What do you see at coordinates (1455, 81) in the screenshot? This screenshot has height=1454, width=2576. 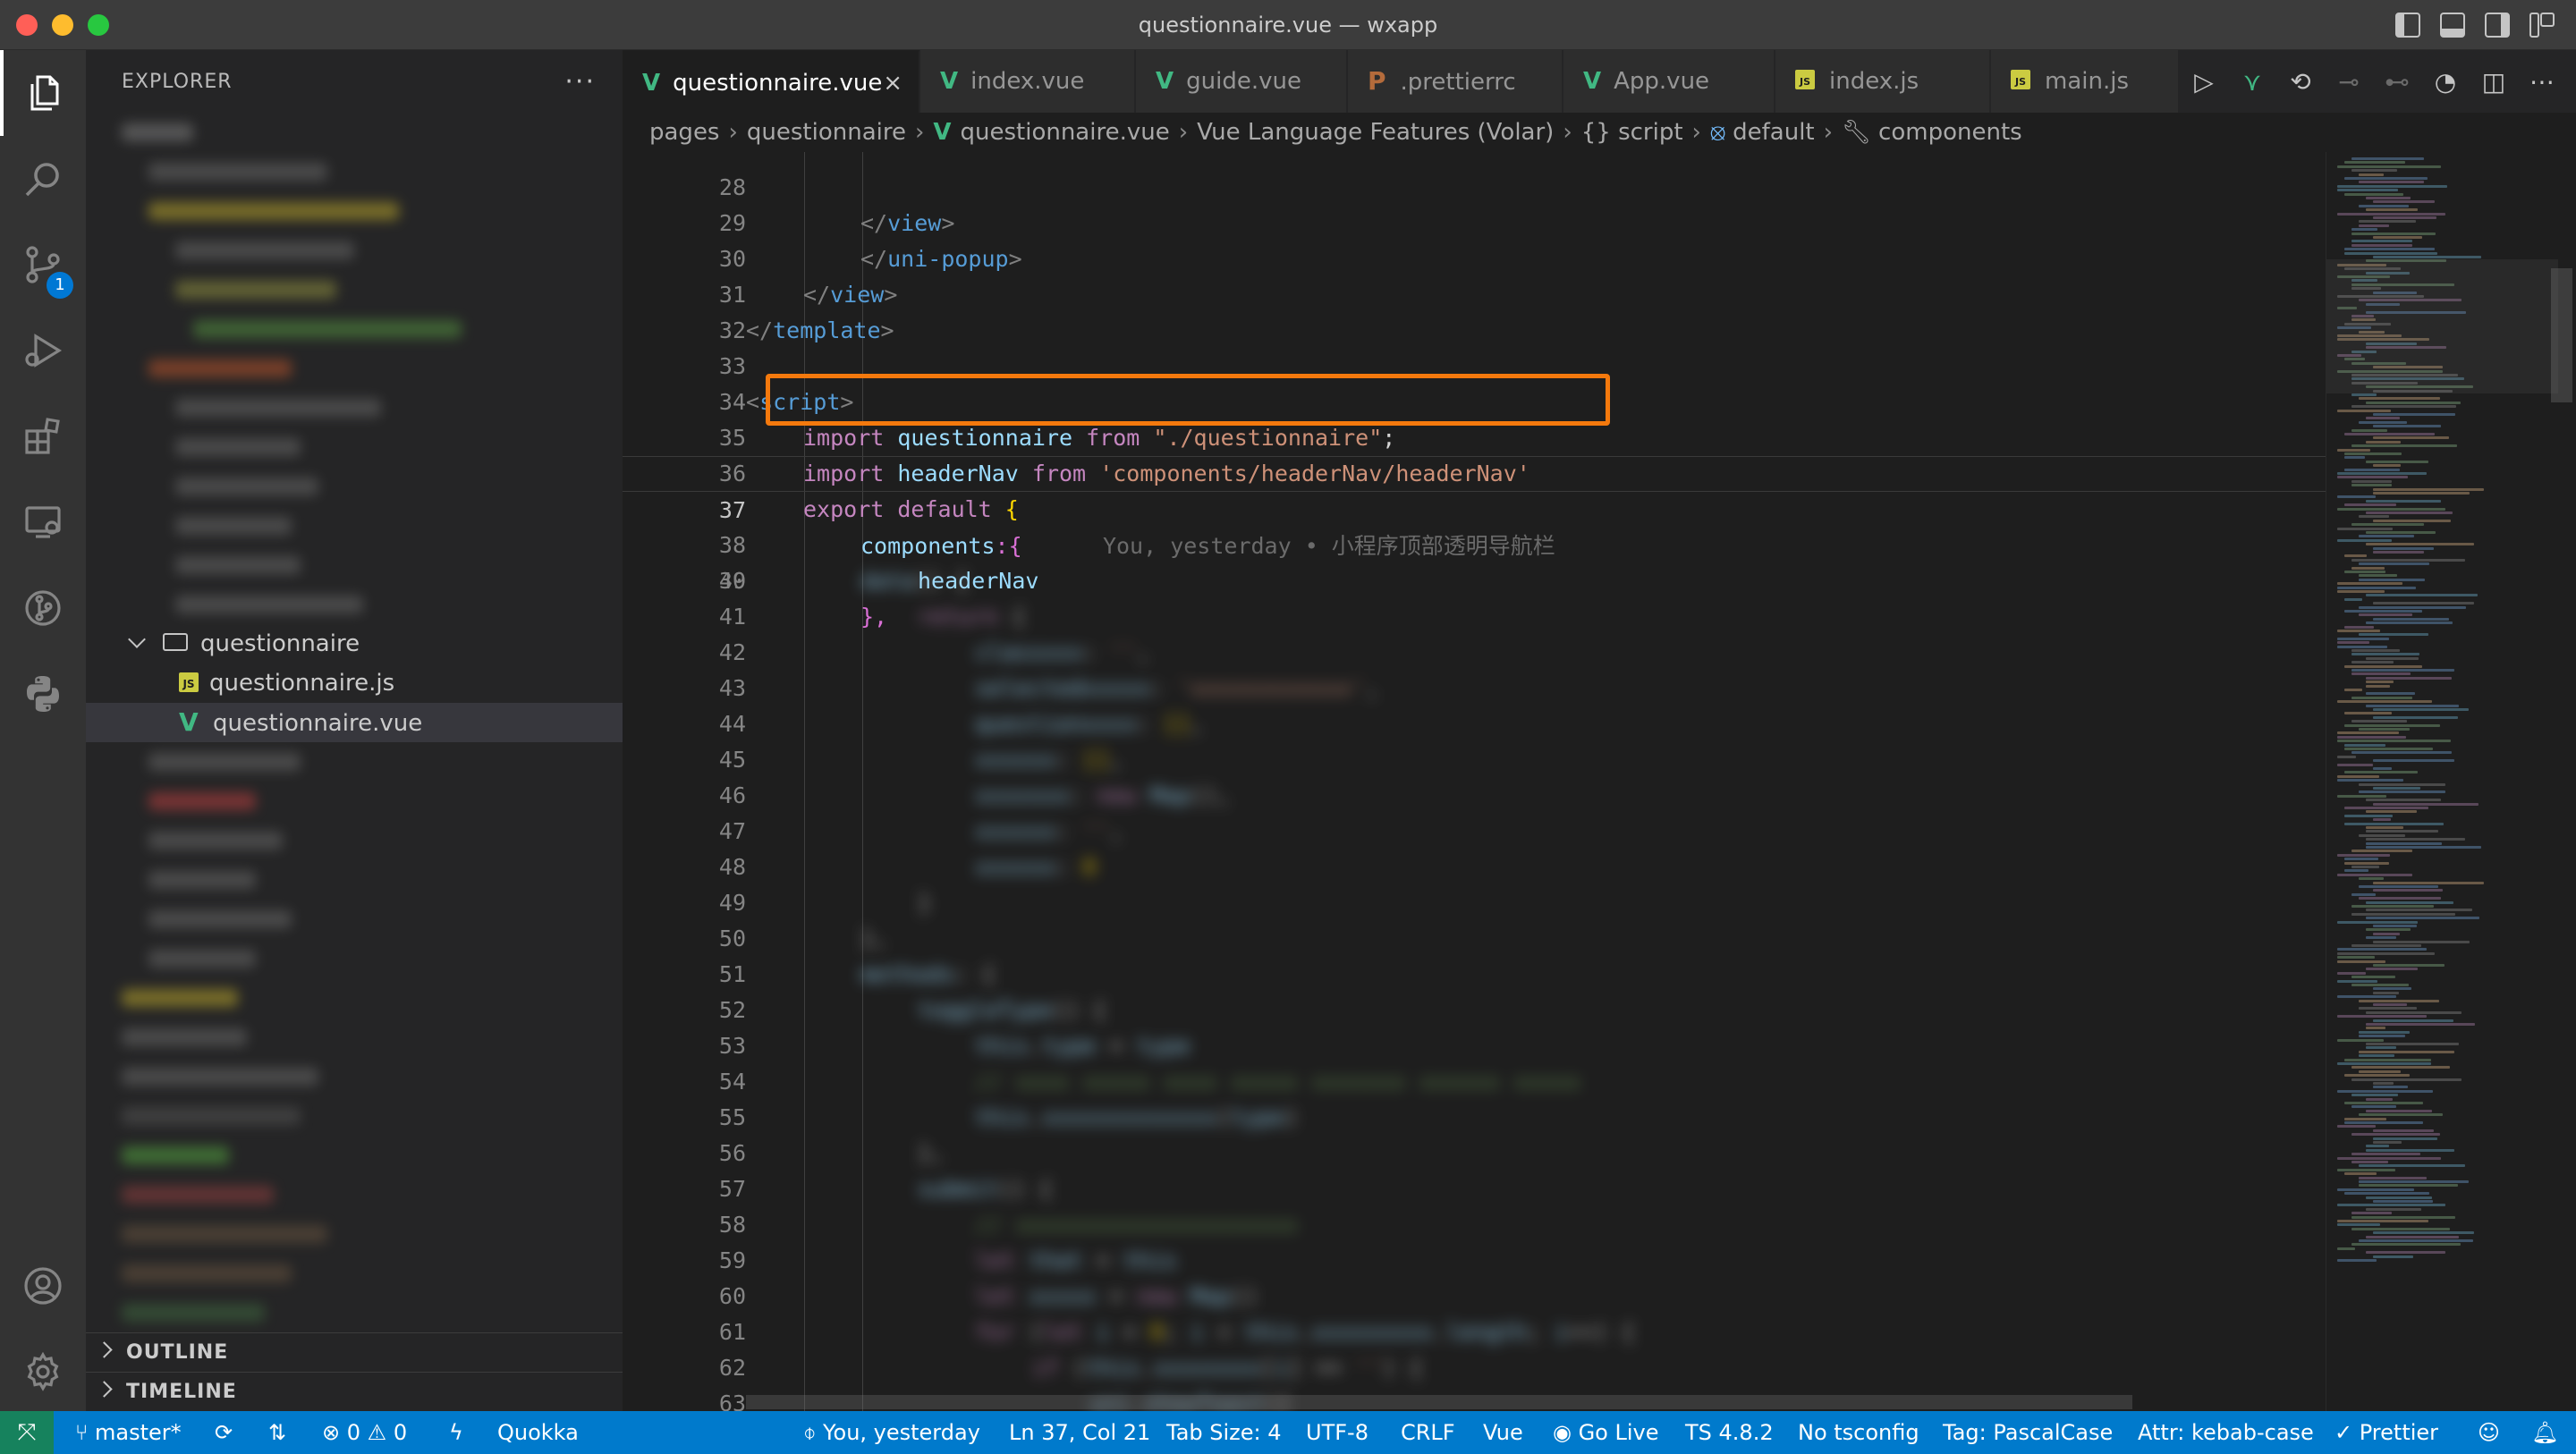 I see `tab-prettierrc: P .prettierrc` at bounding box center [1455, 81].